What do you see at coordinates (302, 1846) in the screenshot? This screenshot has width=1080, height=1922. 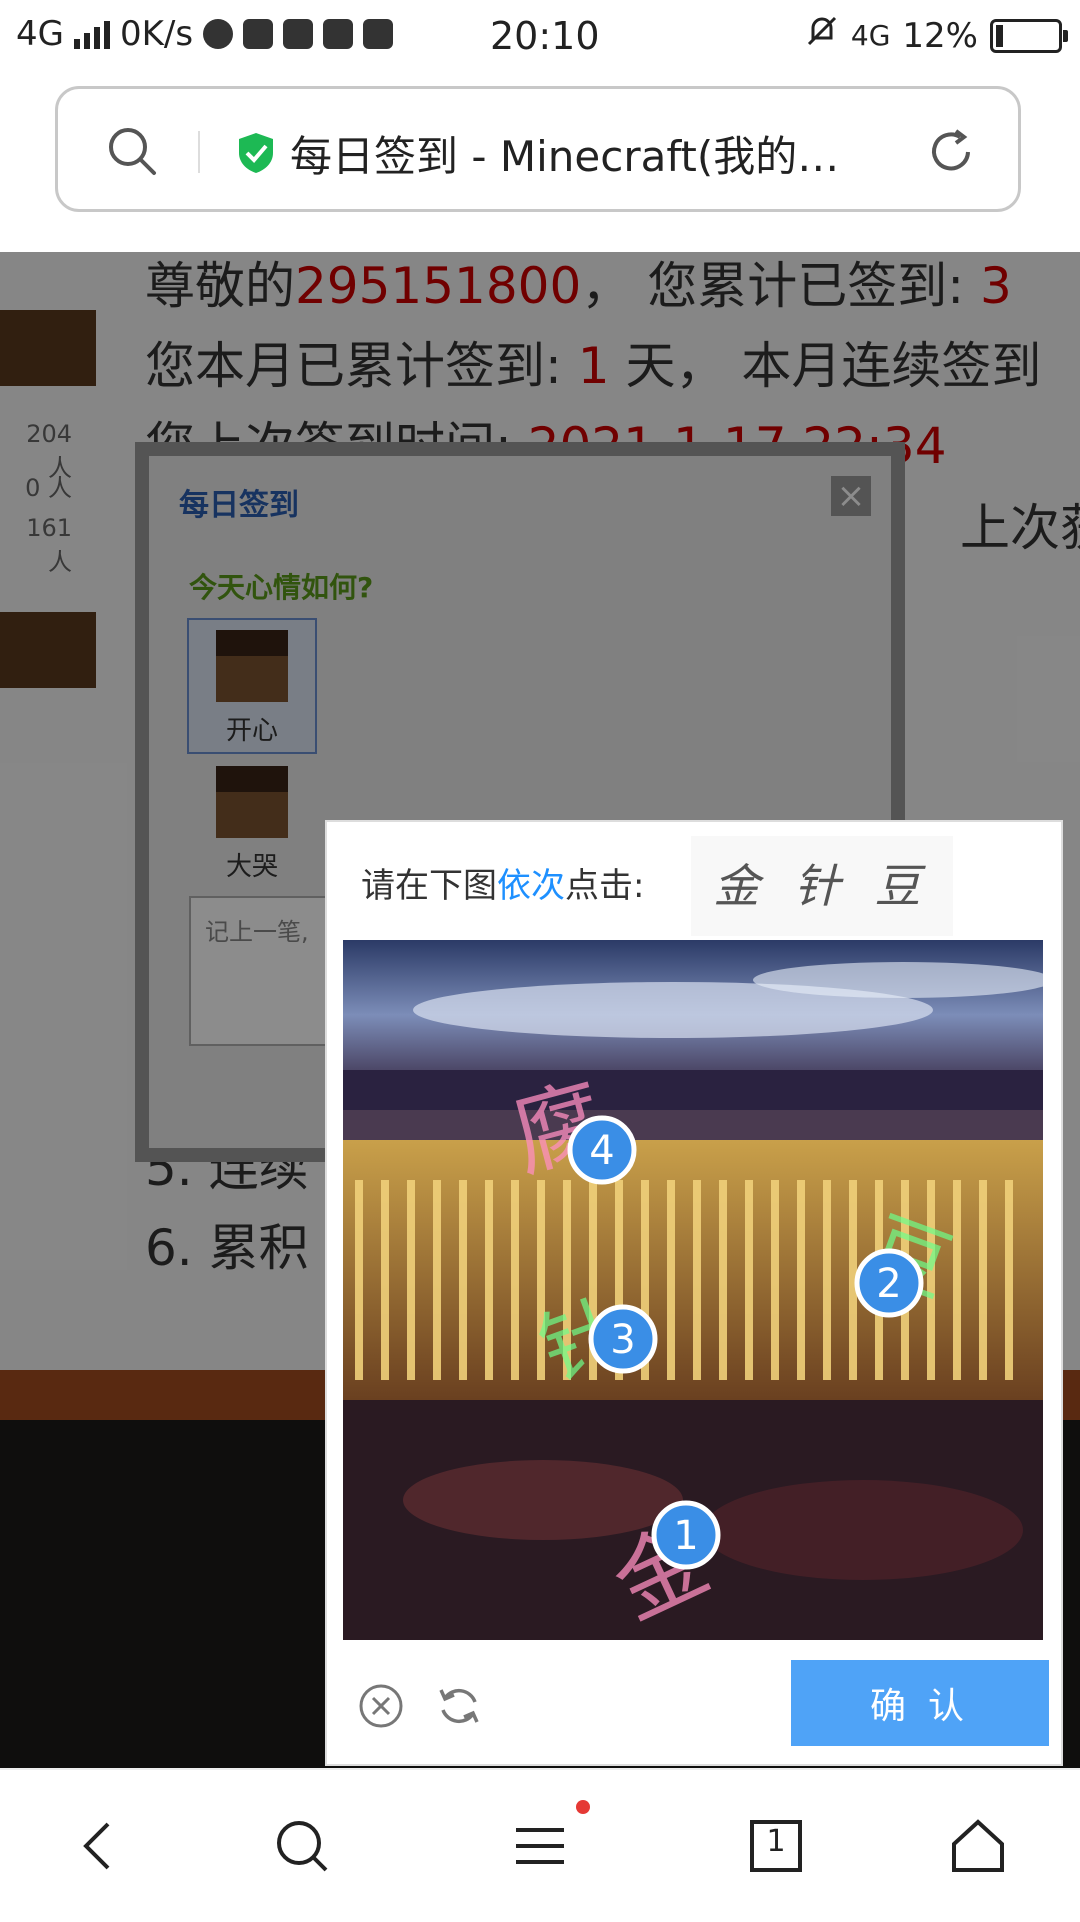 I see `search-nav-icon` at bounding box center [302, 1846].